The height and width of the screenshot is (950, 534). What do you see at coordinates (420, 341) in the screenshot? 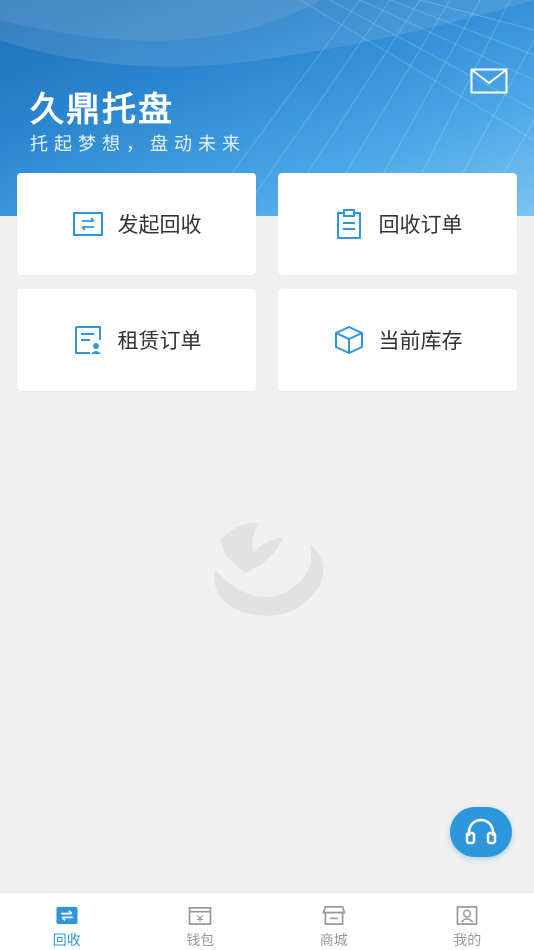
I see `current-inventory-label: 当前库存` at bounding box center [420, 341].